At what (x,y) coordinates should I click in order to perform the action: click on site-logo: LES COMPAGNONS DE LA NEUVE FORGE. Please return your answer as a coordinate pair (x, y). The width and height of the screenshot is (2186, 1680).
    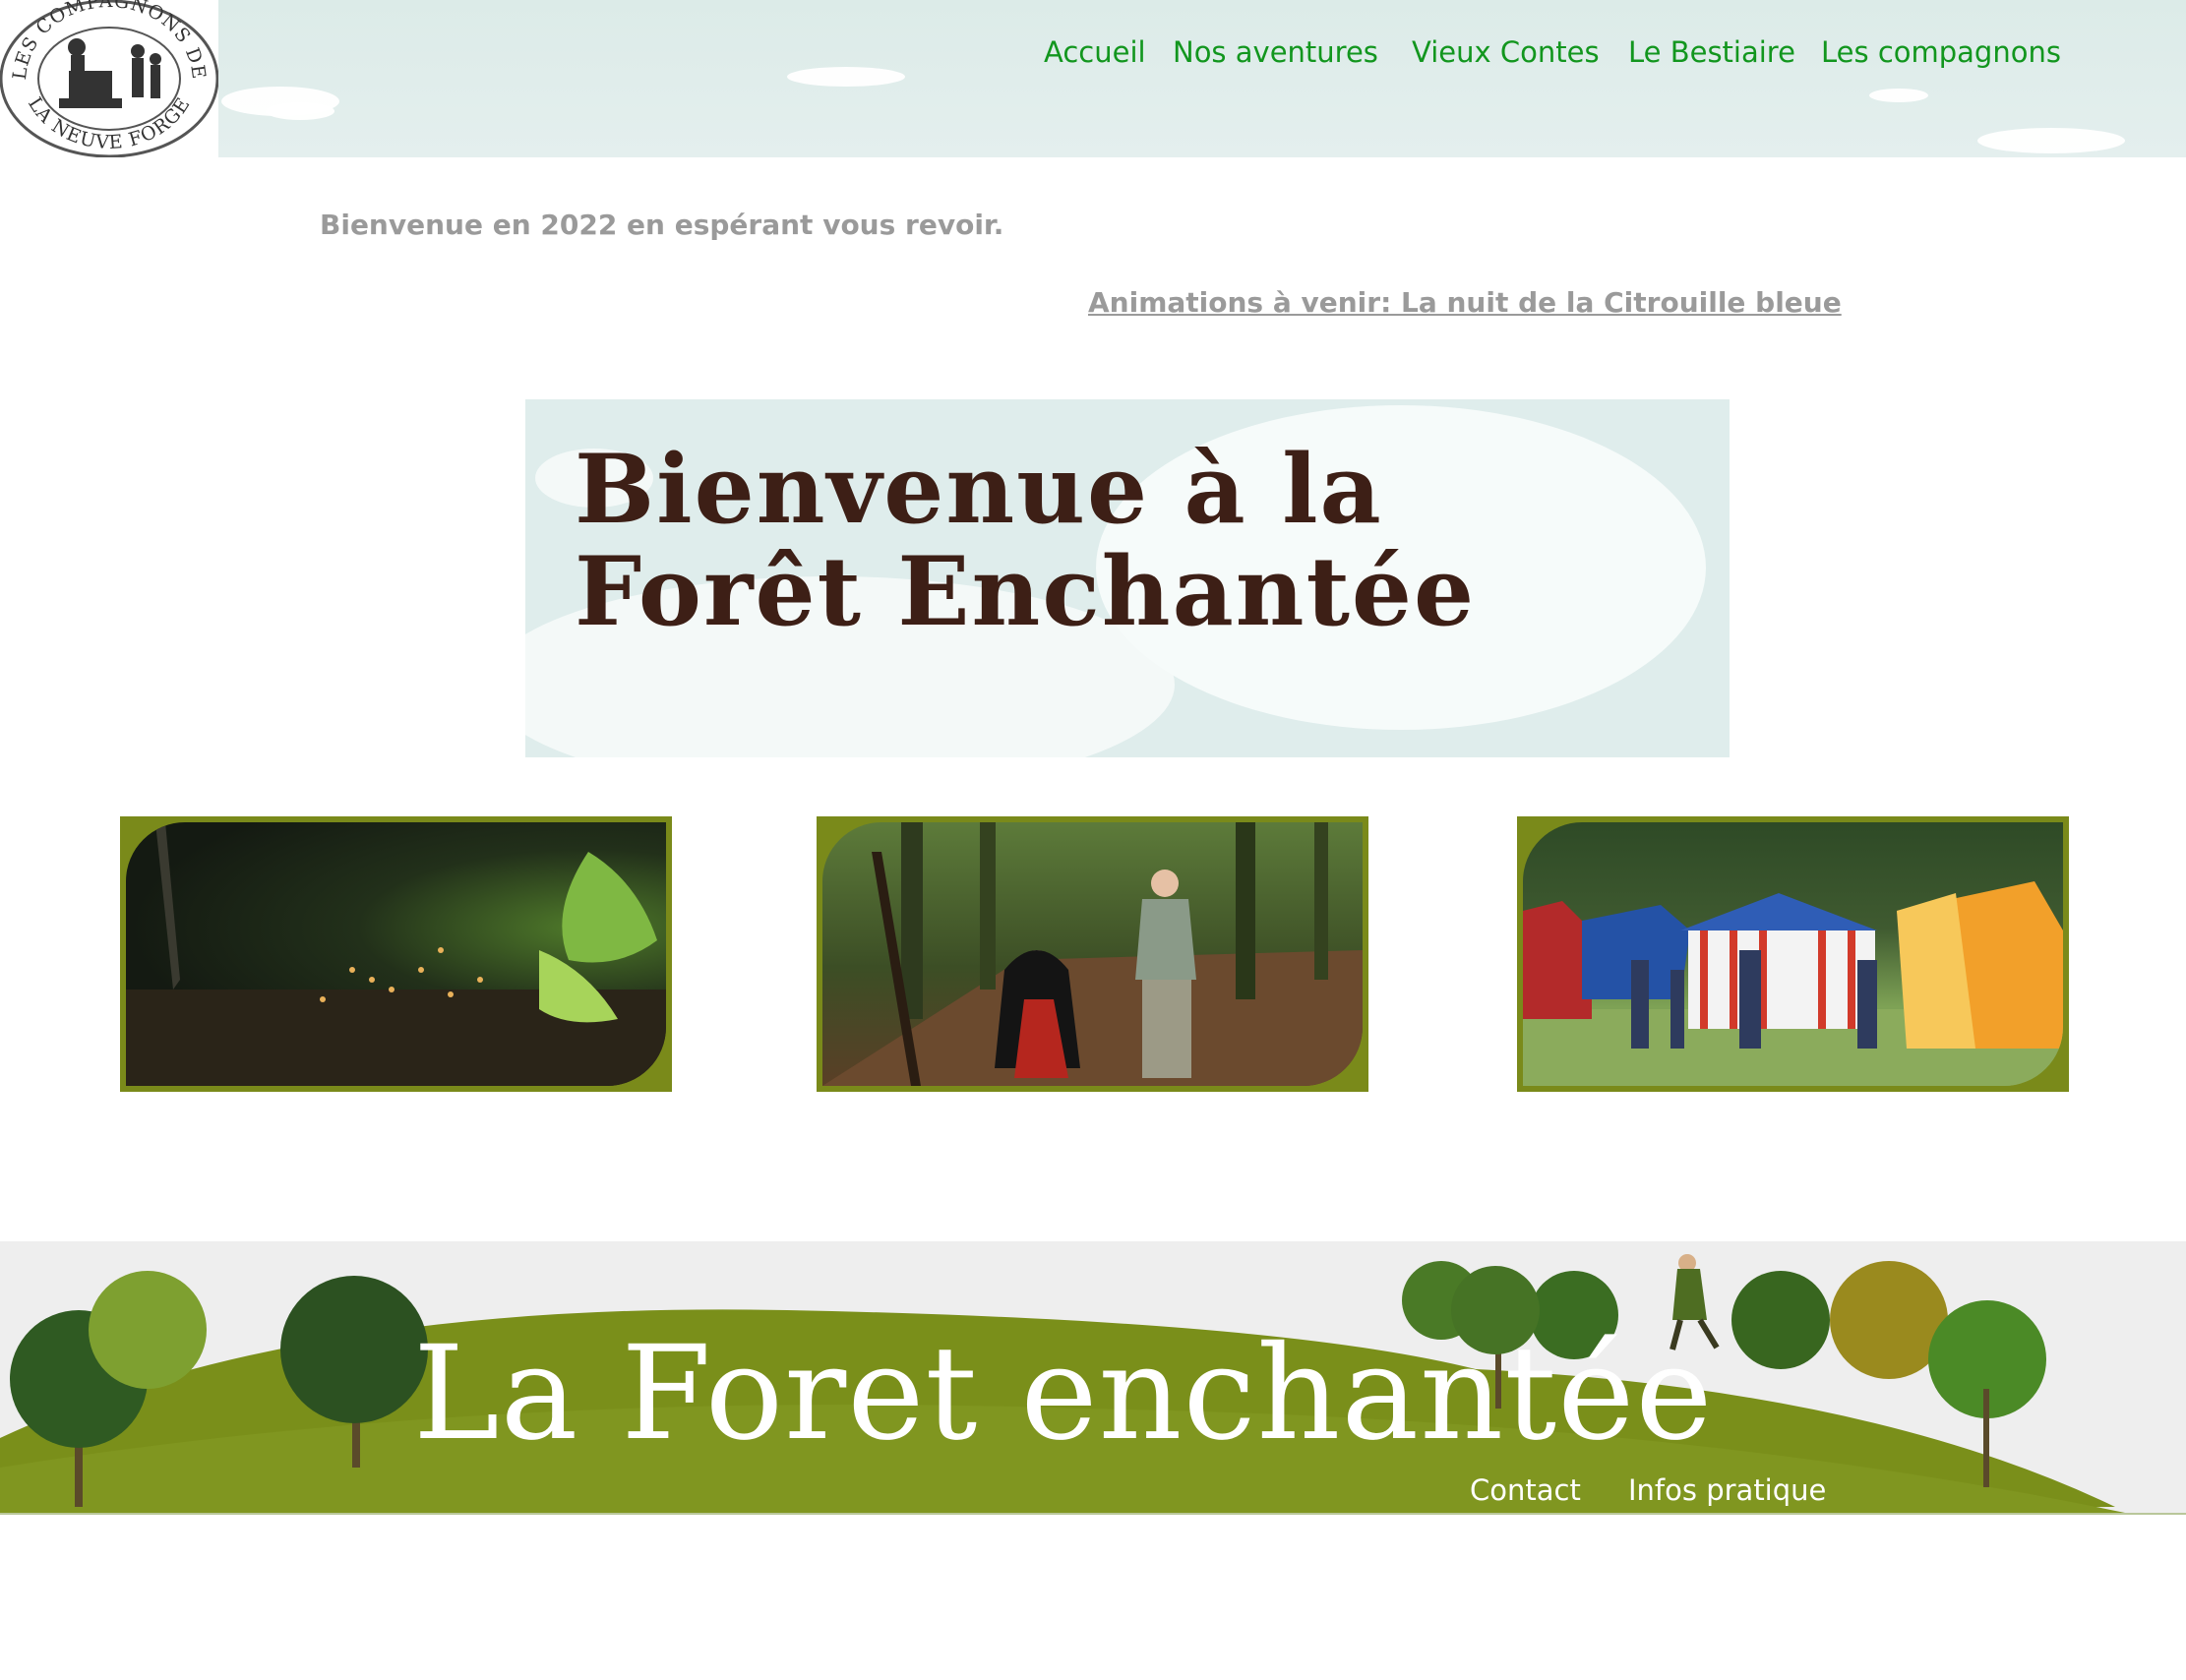
    Looking at the image, I should click on (109, 78).